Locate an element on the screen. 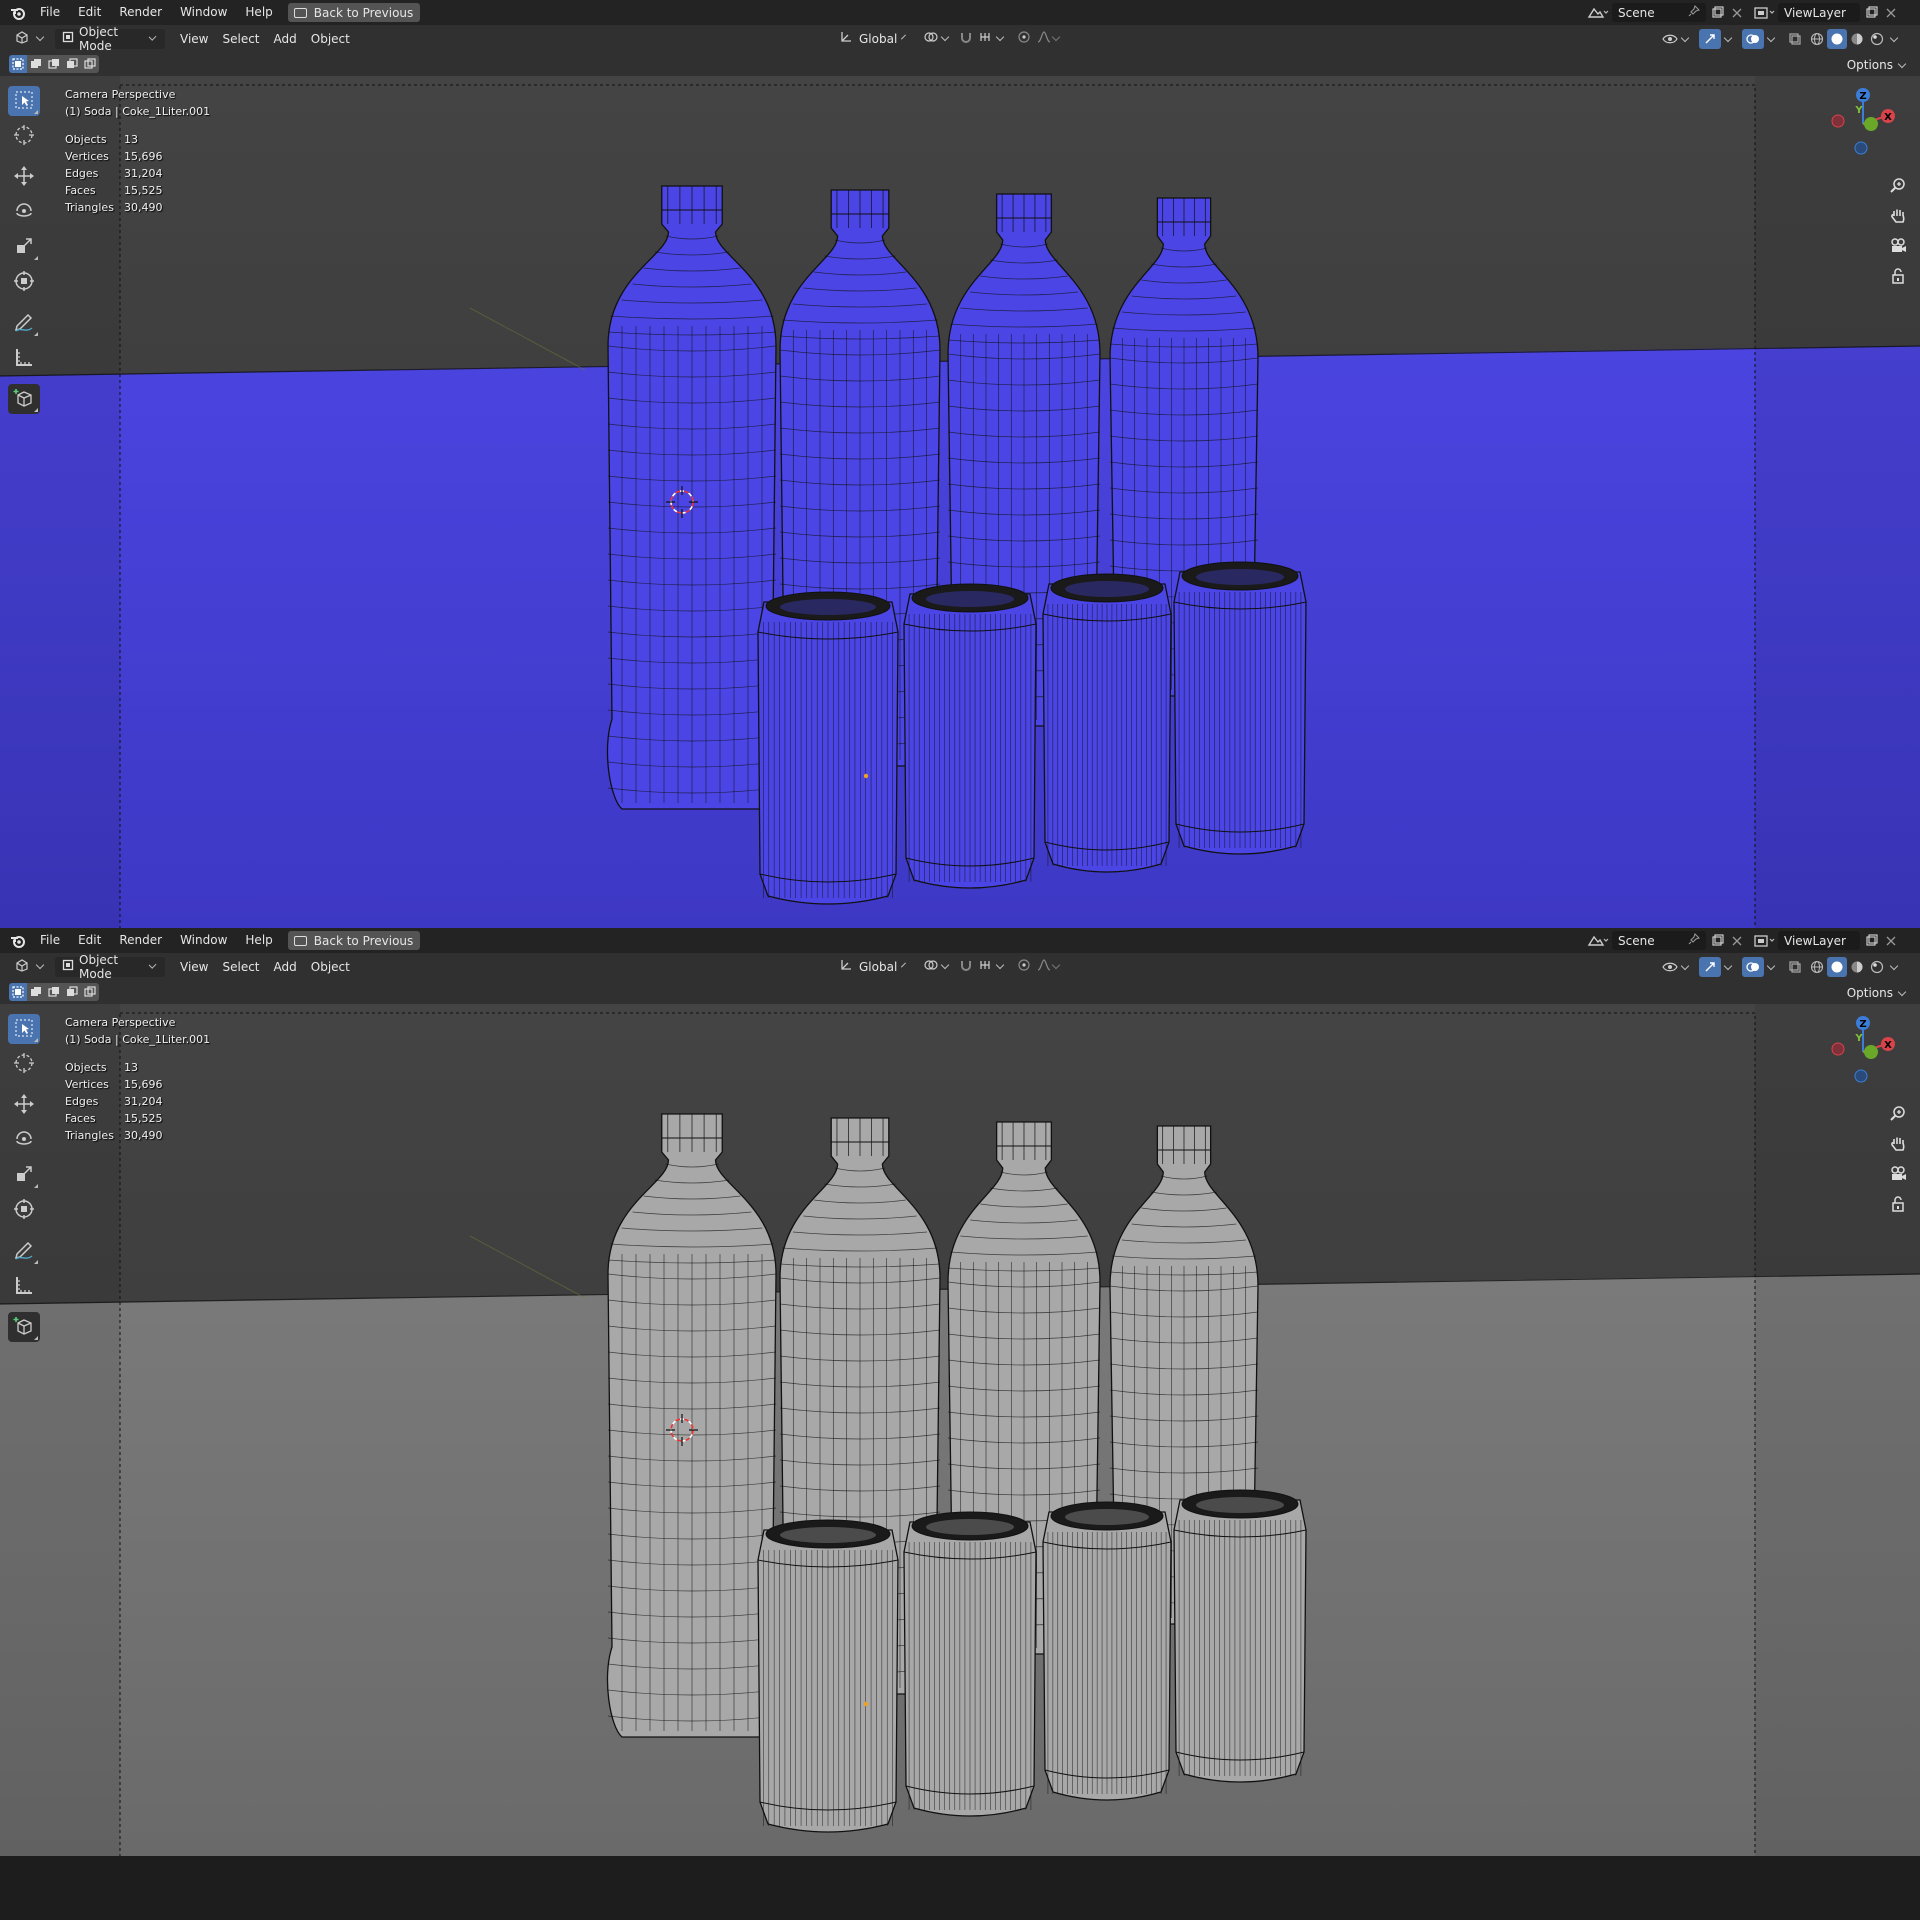 This screenshot has height=1920, width=1920. back-to-previous-button: Back to Previous is located at coordinates (354, 12).